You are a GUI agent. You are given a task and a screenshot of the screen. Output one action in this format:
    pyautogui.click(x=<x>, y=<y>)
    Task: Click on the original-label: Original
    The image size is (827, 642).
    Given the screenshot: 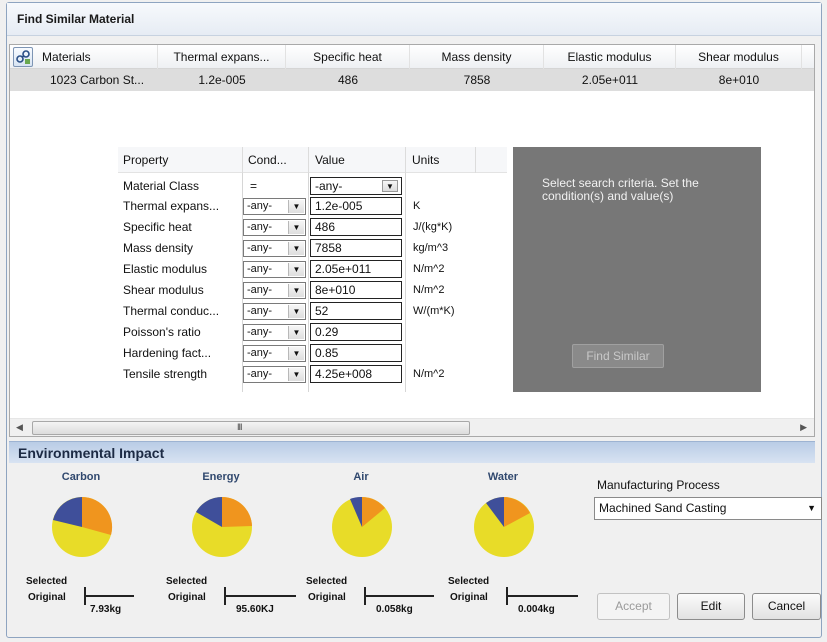 What is the action you would take?
    pyautogui.click(x=469, y=597)
    